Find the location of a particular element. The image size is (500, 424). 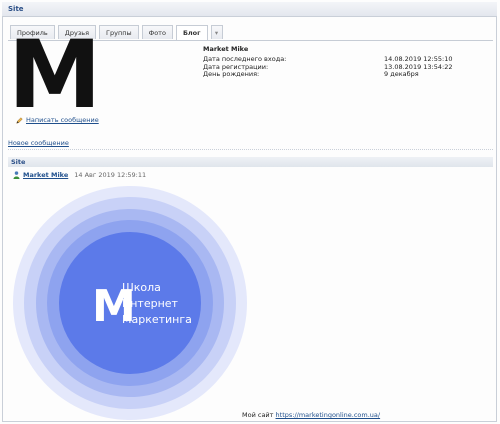

birthday-label: День рождения: is located at coordinates (231, 74).